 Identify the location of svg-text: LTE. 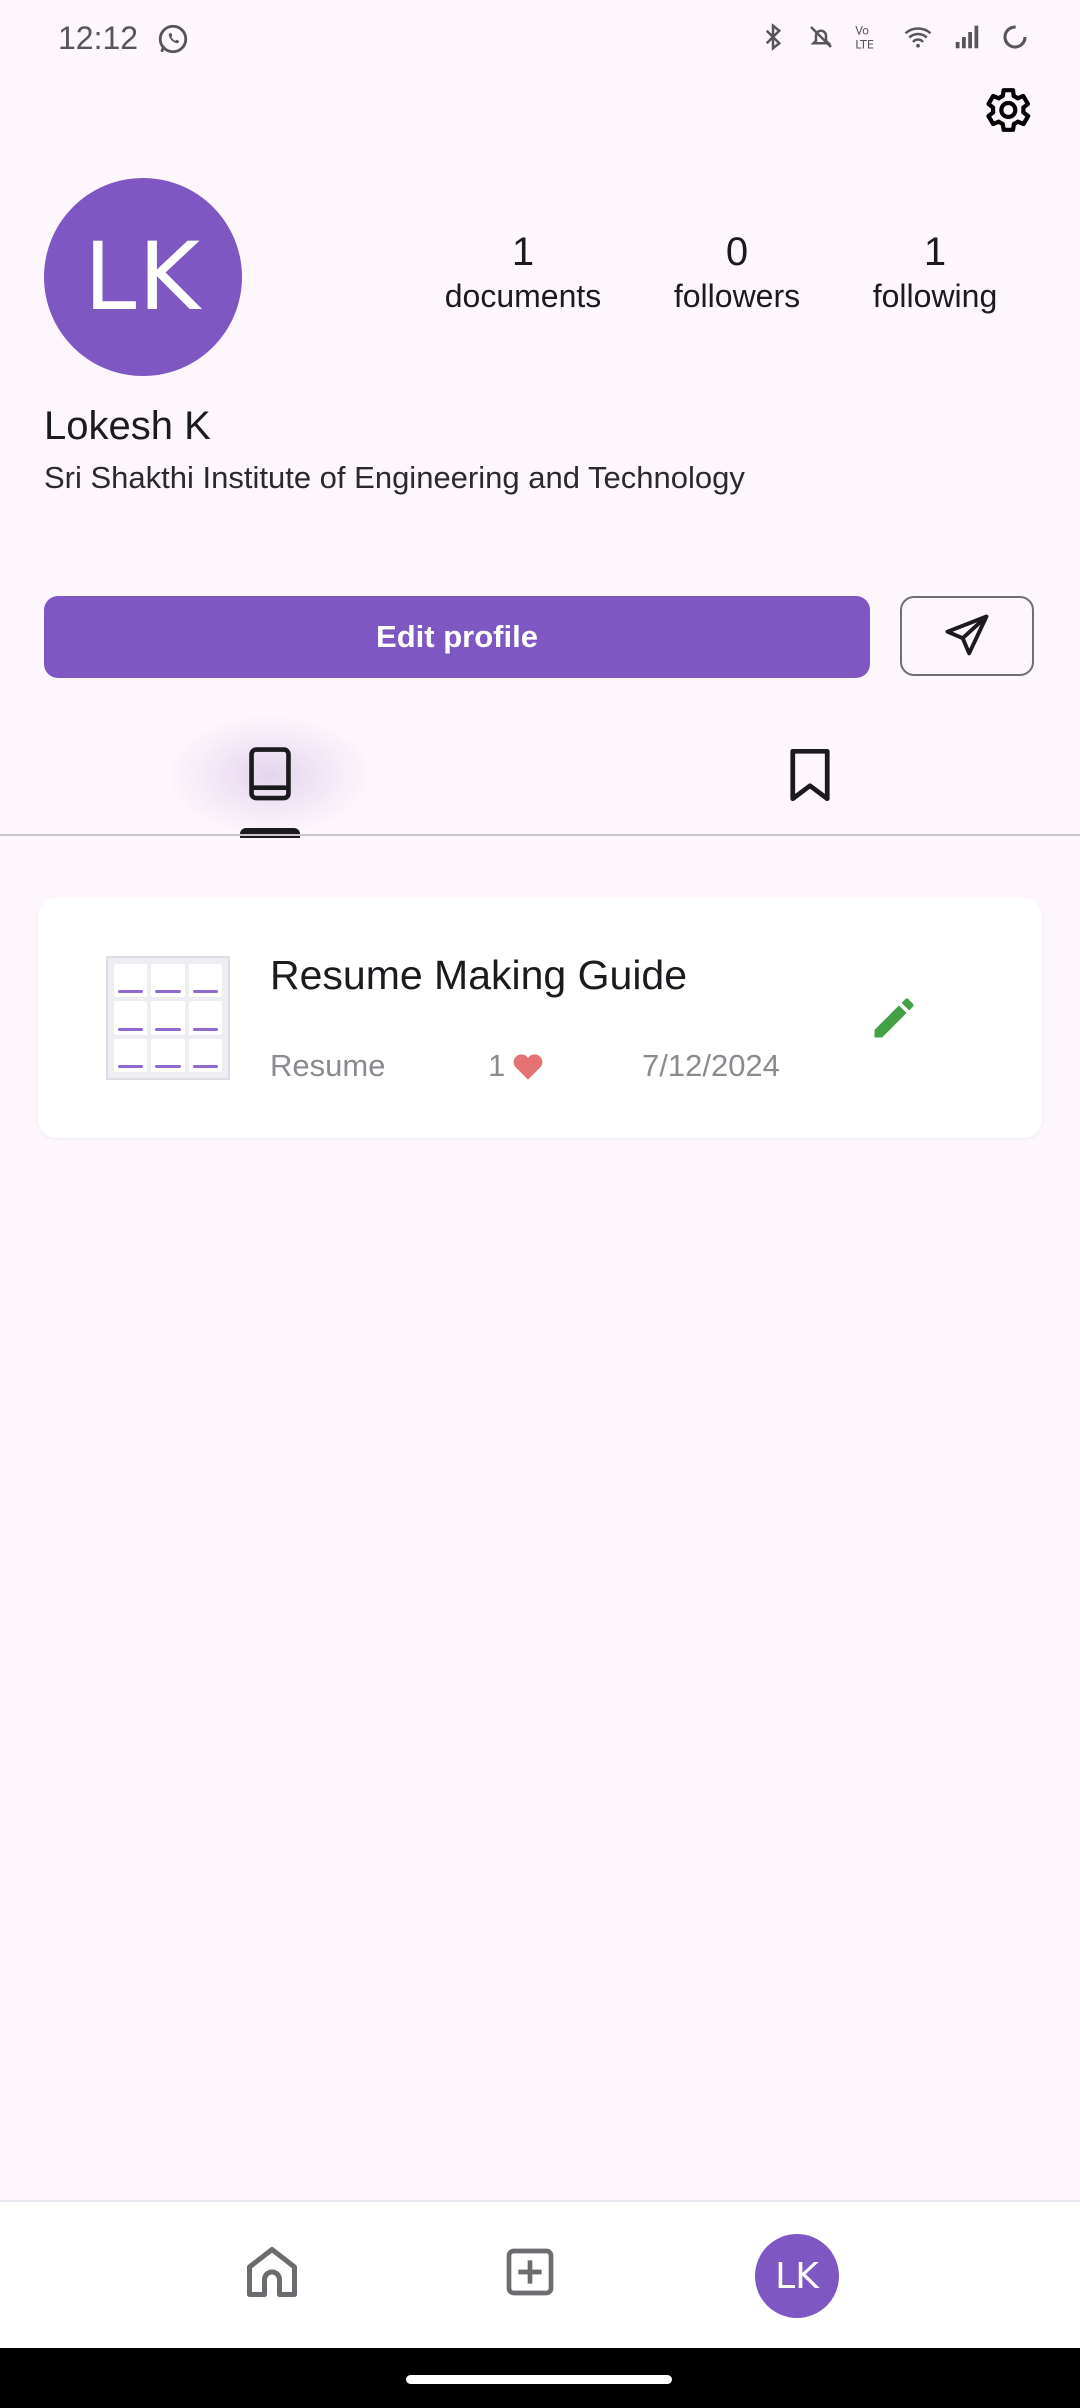
(864, 44).